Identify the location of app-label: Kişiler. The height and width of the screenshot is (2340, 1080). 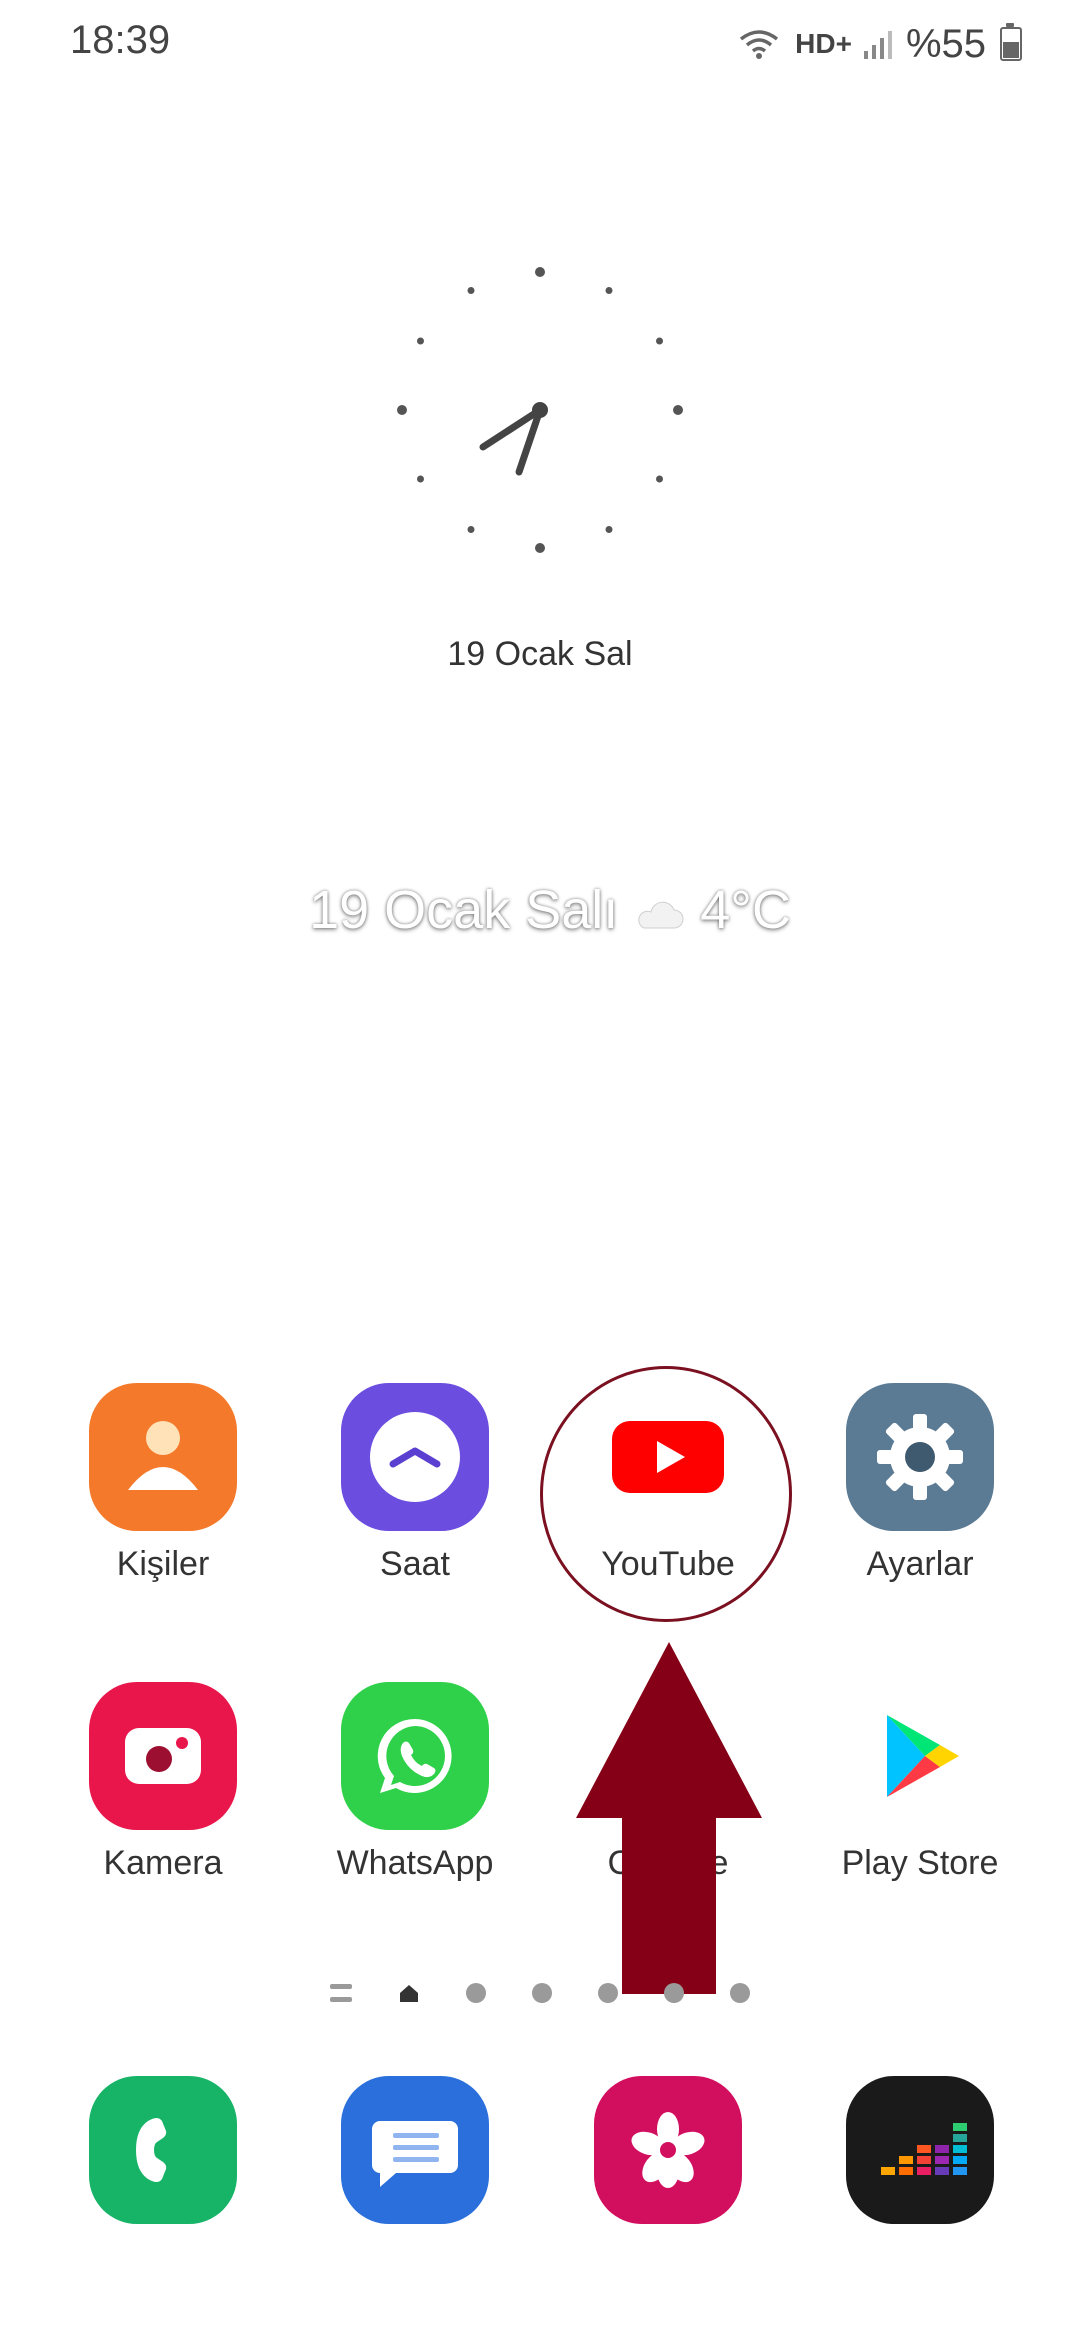
(163, 1564).